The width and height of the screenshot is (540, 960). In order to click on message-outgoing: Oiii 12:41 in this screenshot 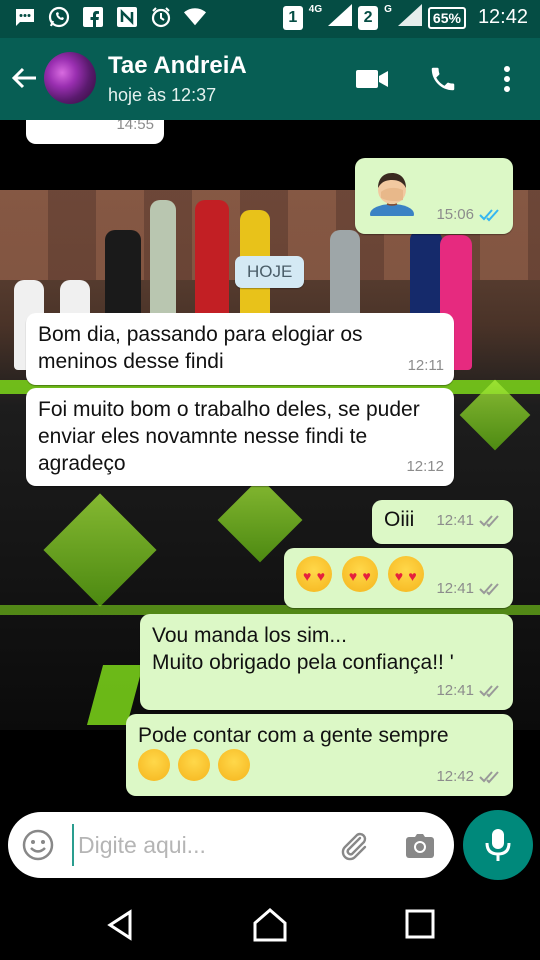, I will do `click(442, 522)`.